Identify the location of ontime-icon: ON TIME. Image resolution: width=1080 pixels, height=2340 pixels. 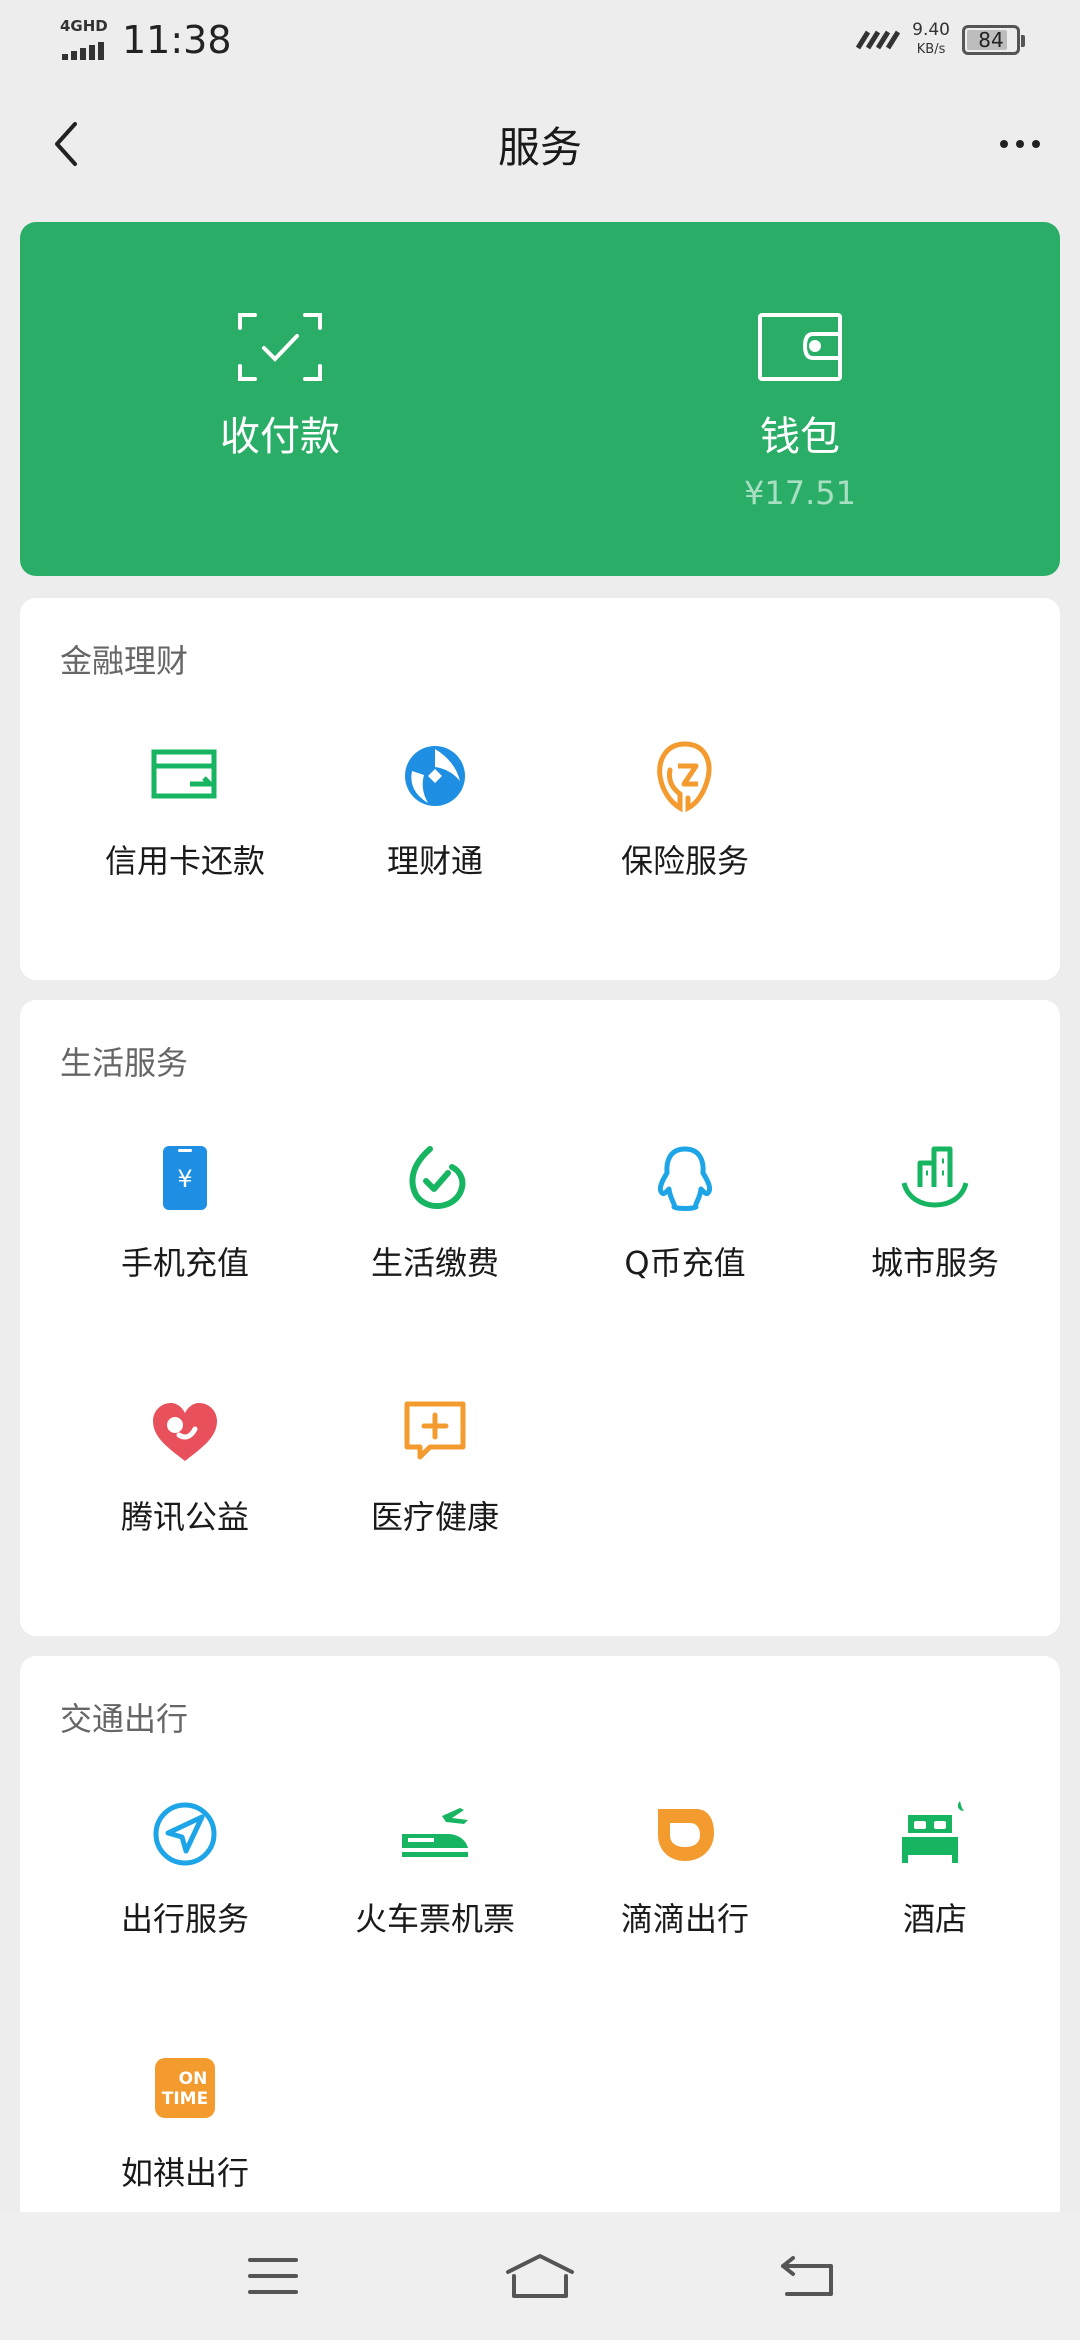
(185, 2088).